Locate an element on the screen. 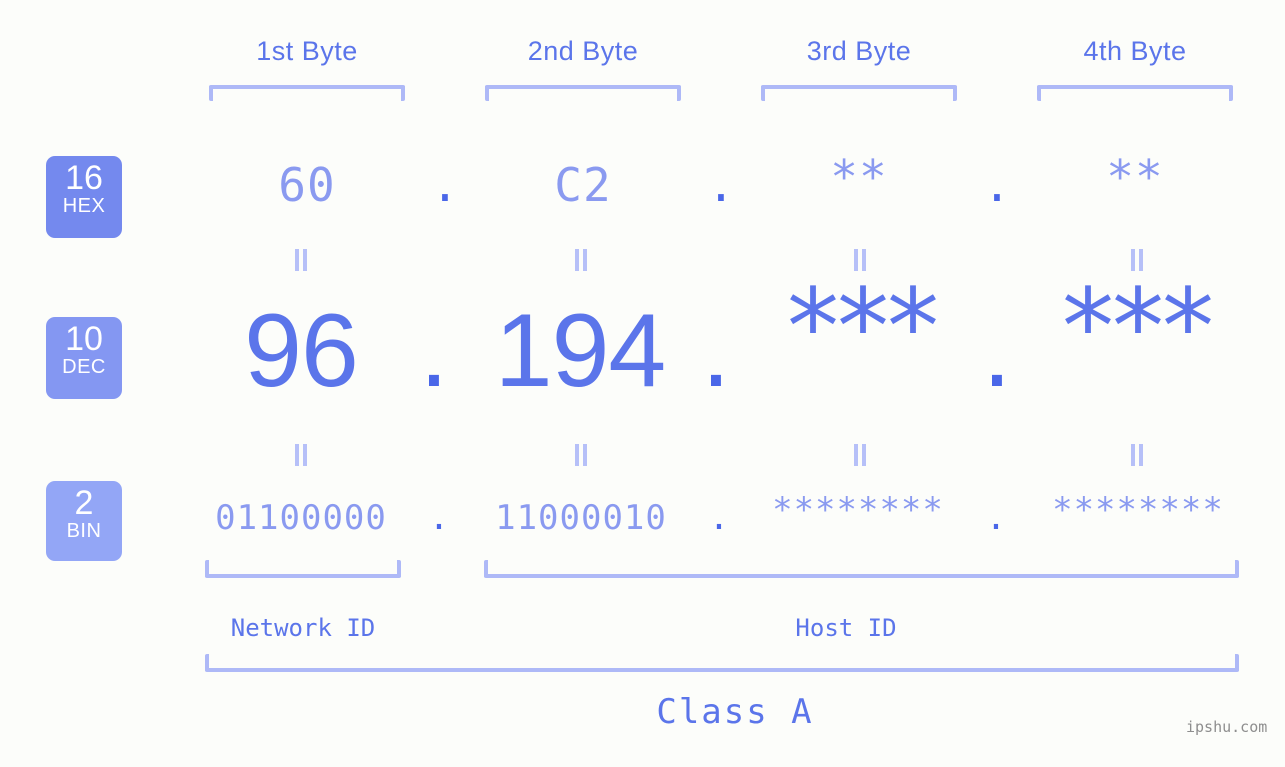 This screenshot has height=767, width=1285. byte-header-4: 4th Byte is located at coordinates (1135, 51).